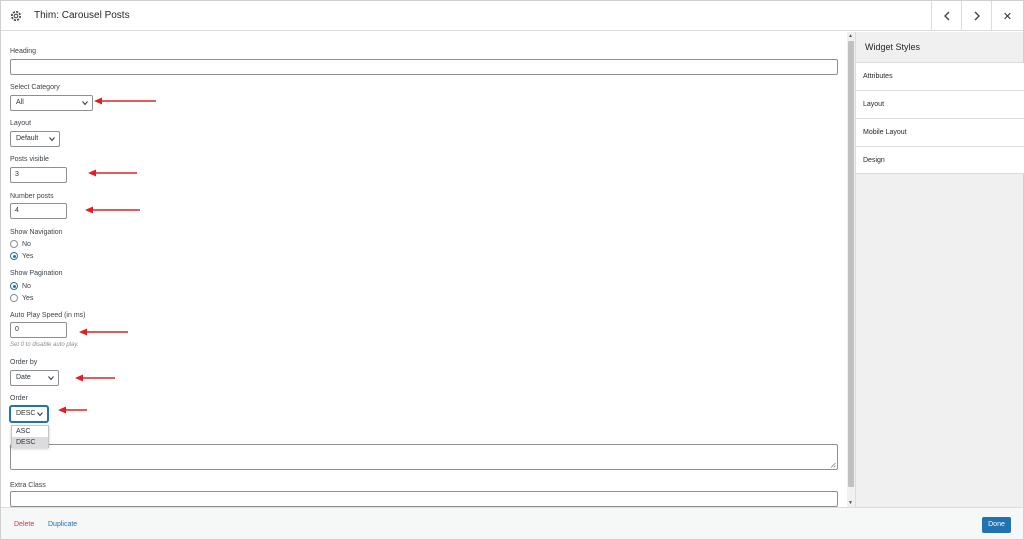 This screenshot has width=1024, height=540. I want to click on number-posts-input: 4, so click(38, 211).